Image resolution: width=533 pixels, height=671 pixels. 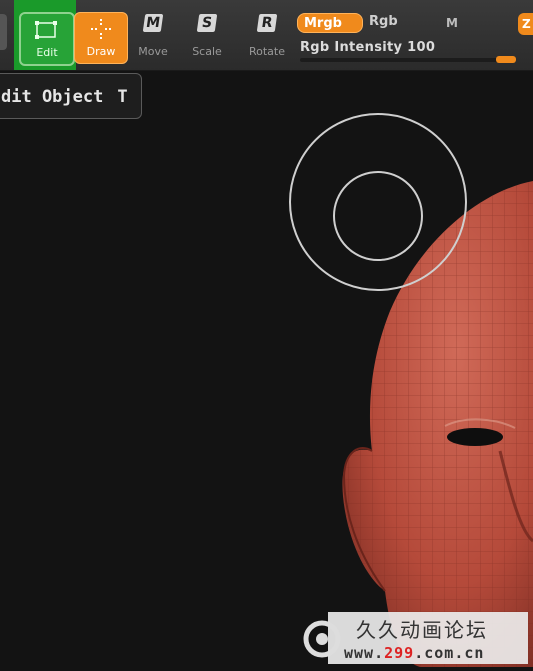 What do you see at coordinates (3, 32) in the screenshot?
I see `left-edge-button` at bounding box center [3, 32].